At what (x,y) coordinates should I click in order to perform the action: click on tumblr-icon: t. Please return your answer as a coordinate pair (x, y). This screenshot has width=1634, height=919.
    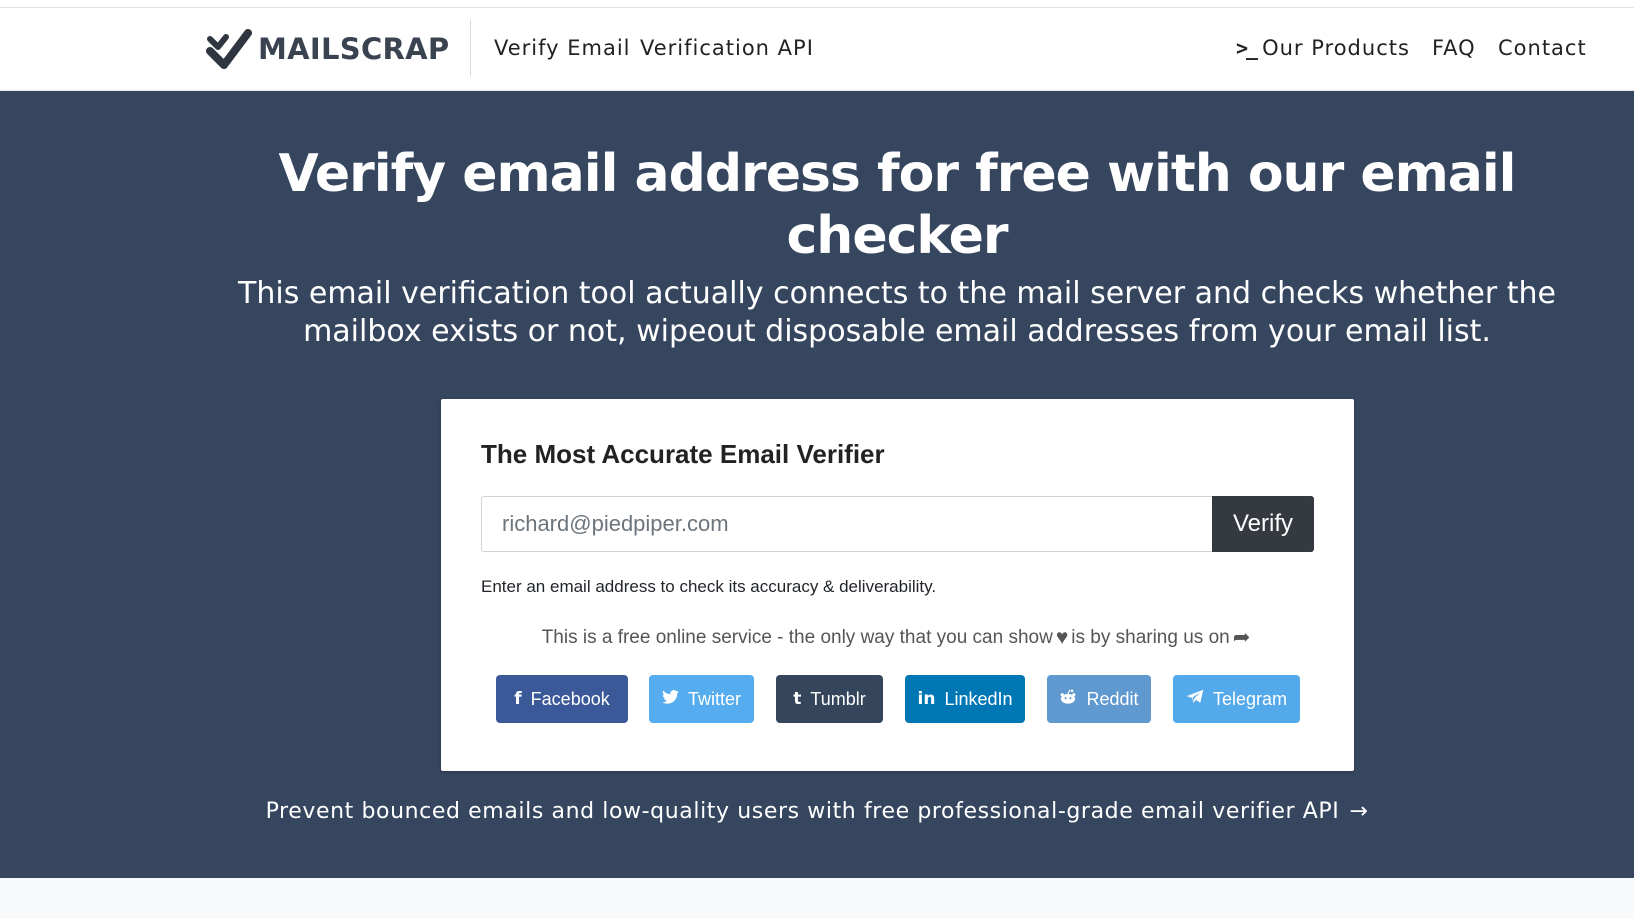
    Looking at the image, I should click on (797, 699).